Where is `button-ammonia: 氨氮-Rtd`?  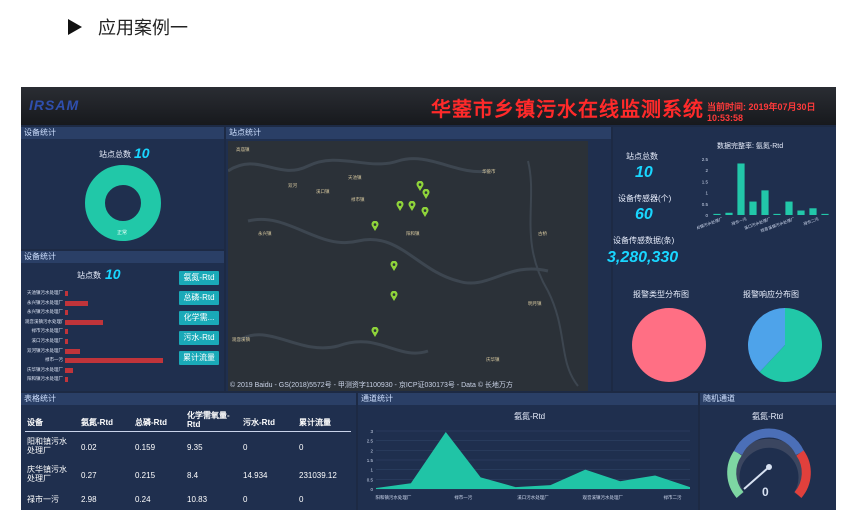 button-ammonia: 氨氮-Rtd is located at coordinates (199, 278).